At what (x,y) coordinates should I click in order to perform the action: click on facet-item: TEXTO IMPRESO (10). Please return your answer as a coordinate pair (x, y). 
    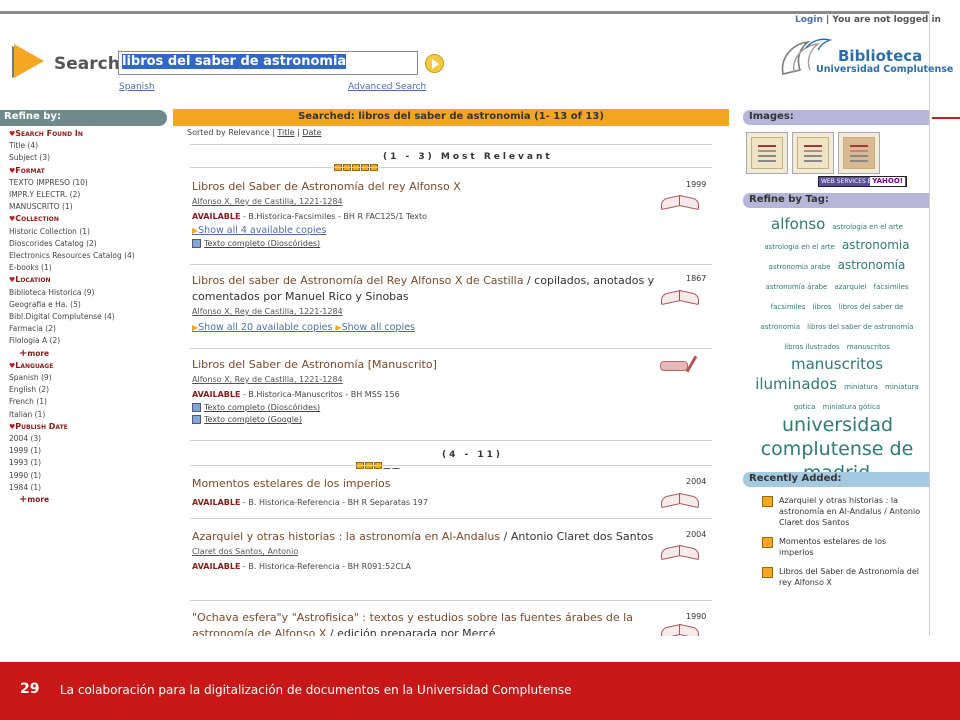
    Looking at the image, I should click on (89, 183).